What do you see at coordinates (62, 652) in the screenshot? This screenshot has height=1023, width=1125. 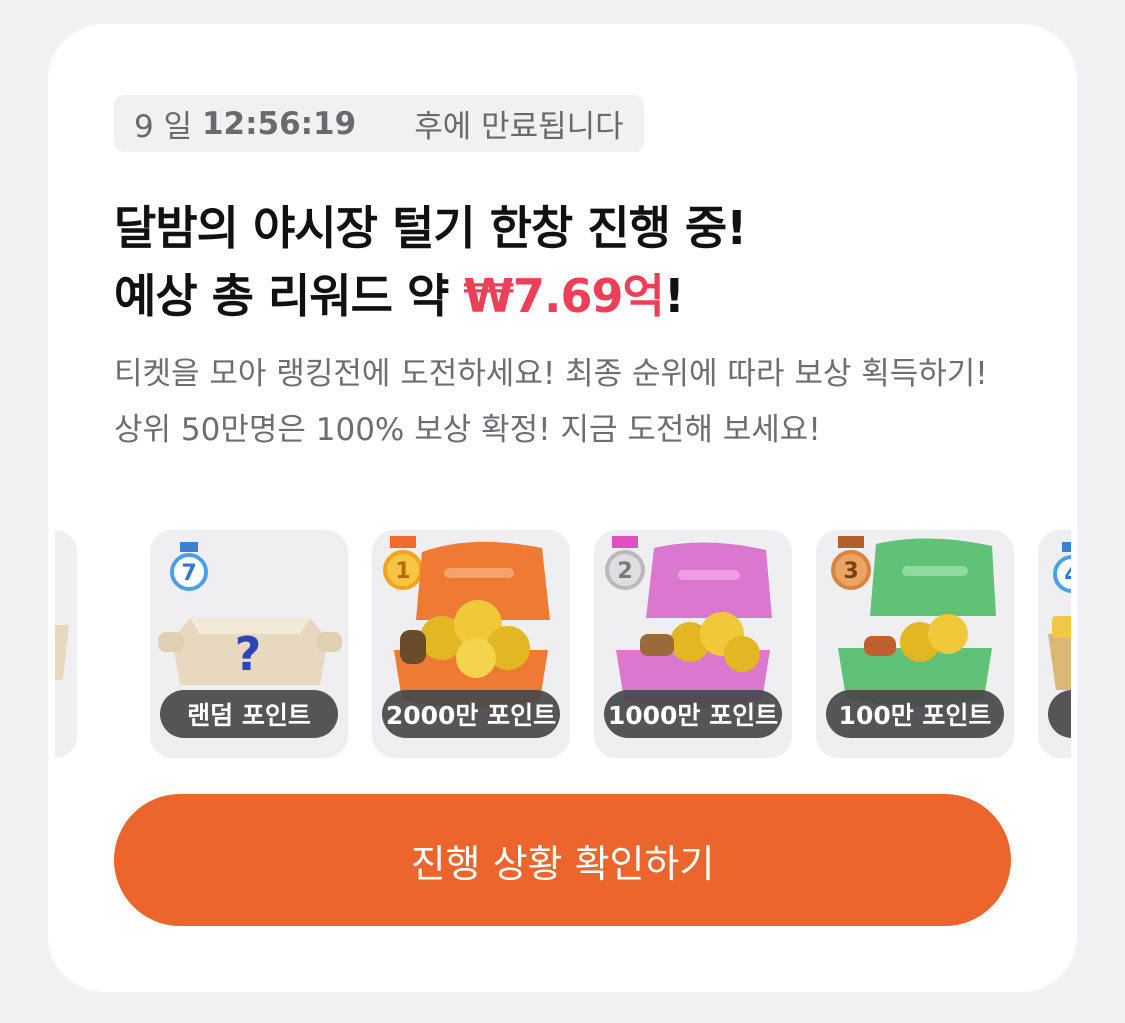 I see `reward-box-icon` at bounding box center [62, 652].